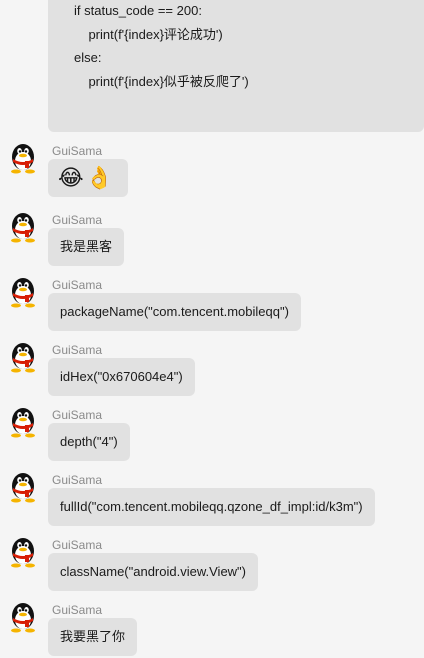 The width and height of the screenshot is (424, 658). Describe the element at coordinates (138, 10) in the screenshot. I see `code-line: if status_code == 200:` at that location.